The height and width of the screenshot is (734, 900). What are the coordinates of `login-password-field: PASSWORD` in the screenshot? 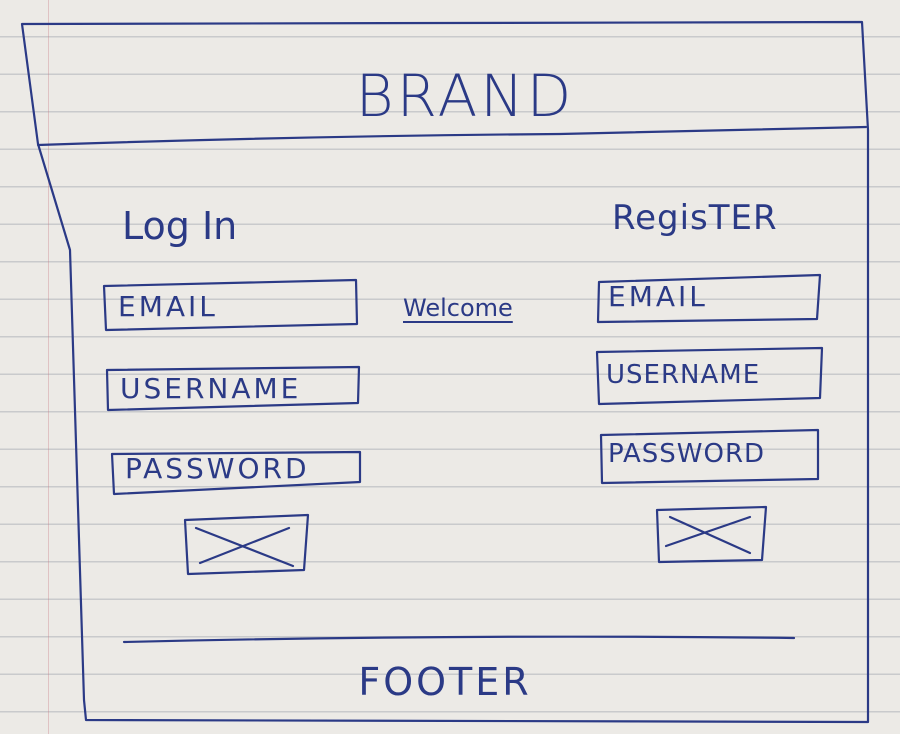 It's located at (217, 468).